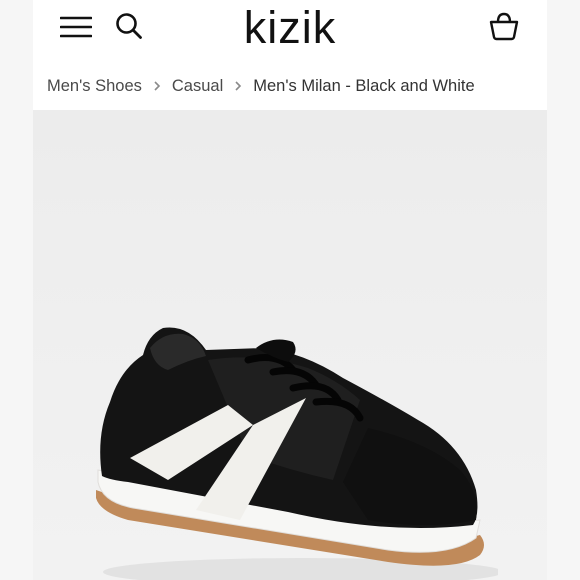 The height and width of the screenshot is (580, 580). What do you see at coordinates (504, 26) in the screenshot?
I see `shopping-basket-icon` at bounding box center [504, 26].